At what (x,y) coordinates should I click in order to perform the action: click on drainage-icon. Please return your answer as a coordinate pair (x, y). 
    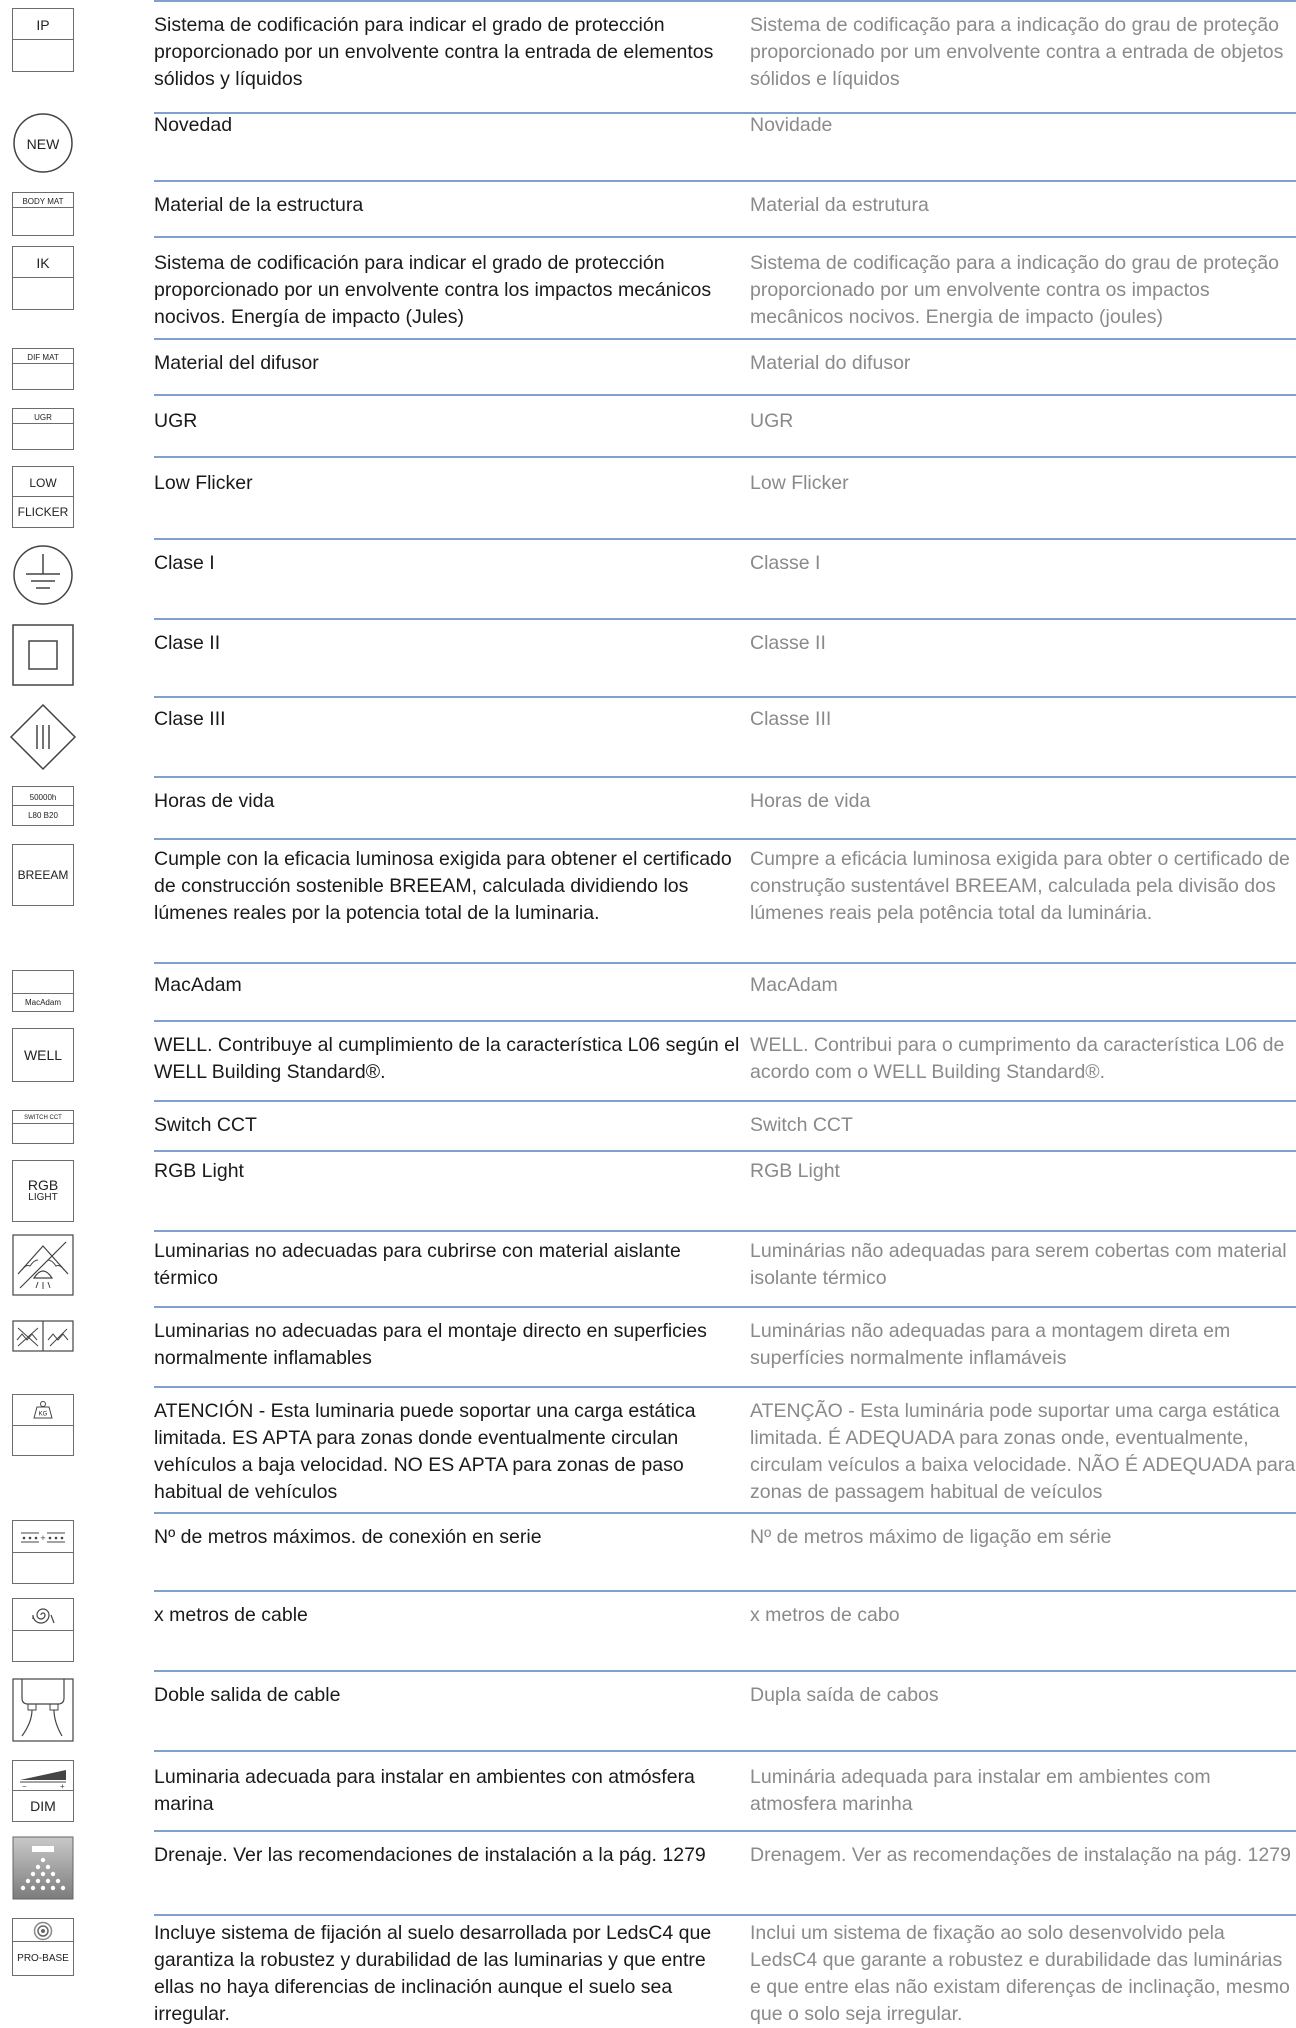
    Looking at the image, I should click on (43, 1868).